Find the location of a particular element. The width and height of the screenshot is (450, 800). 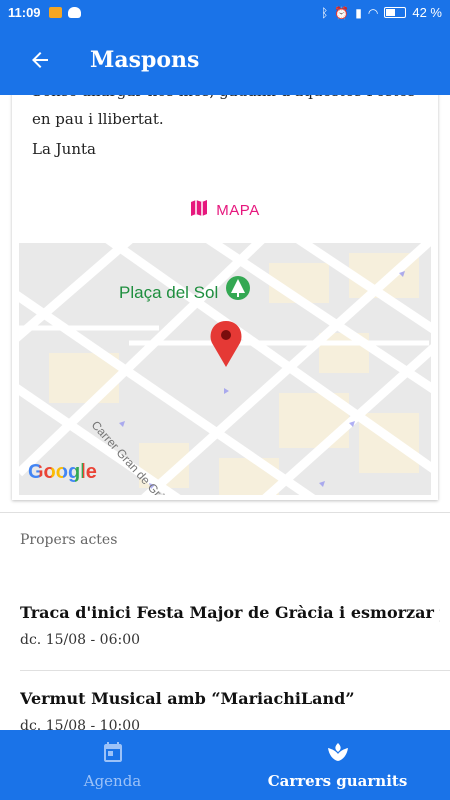

map-place-label: Plaça del Sol is located at coordinates (169, 292).